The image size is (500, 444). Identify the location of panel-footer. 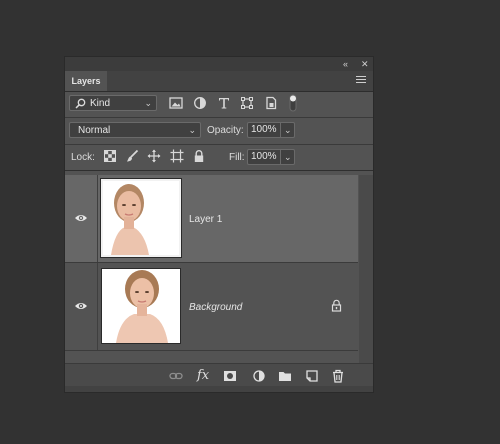
(219, 389).